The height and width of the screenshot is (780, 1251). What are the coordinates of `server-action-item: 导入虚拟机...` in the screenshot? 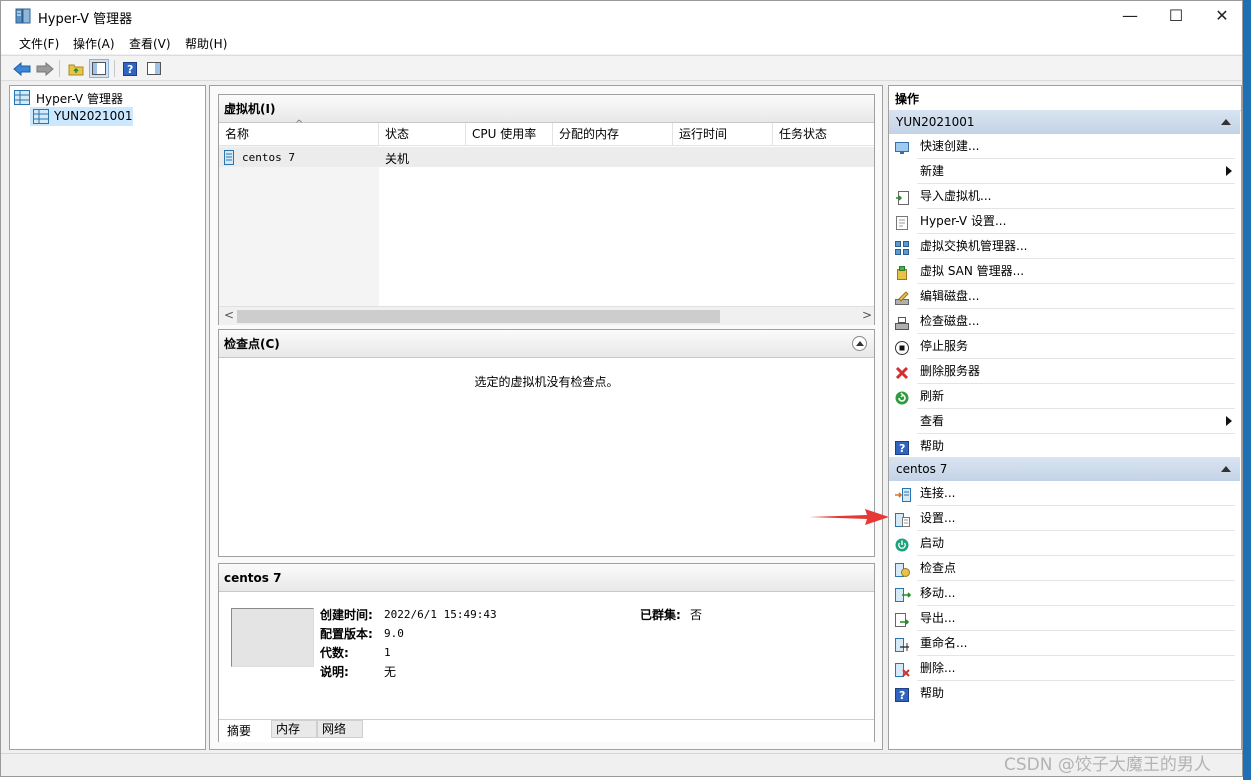 It's located at (1064, 196).